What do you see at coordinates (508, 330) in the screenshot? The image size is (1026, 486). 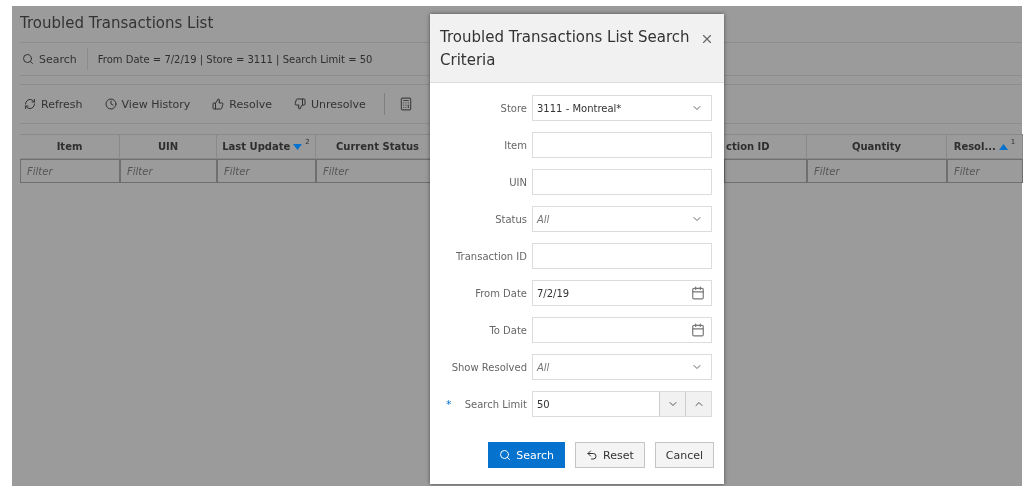 I see `field-label: To Date` at bounding box center [508, 330].